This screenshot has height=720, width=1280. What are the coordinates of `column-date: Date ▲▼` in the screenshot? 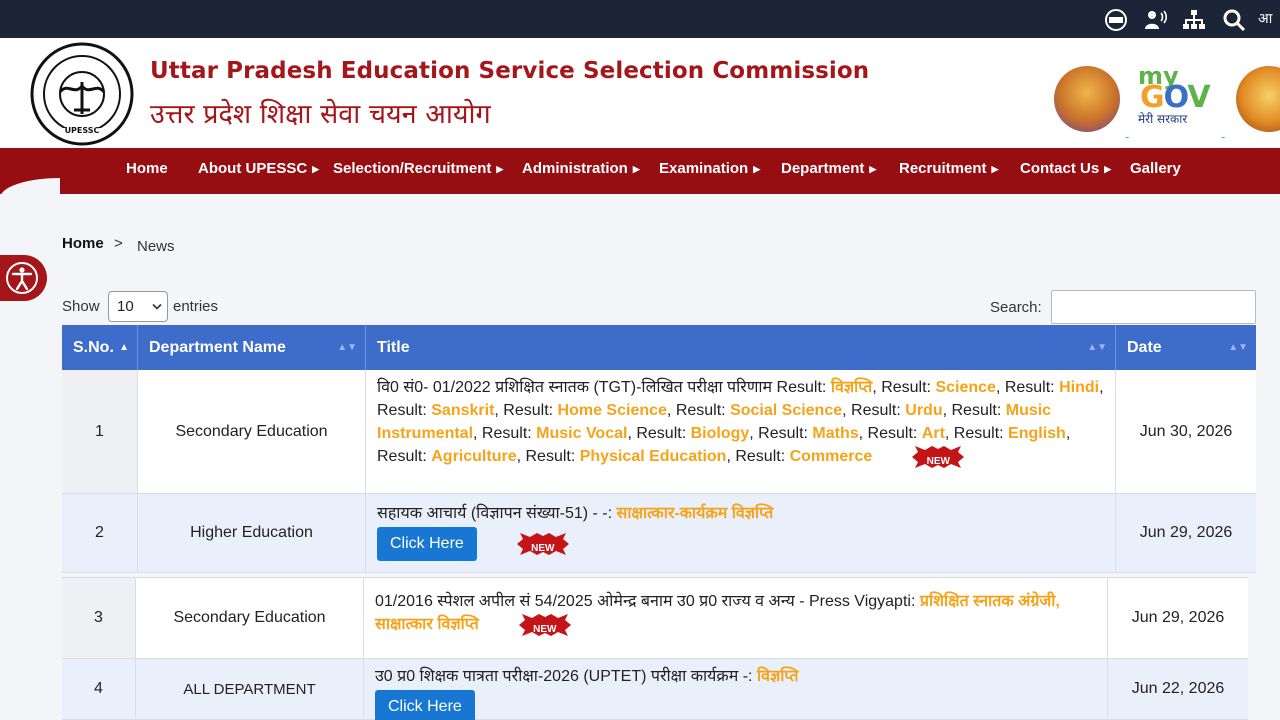 It's located at (1186, 347).